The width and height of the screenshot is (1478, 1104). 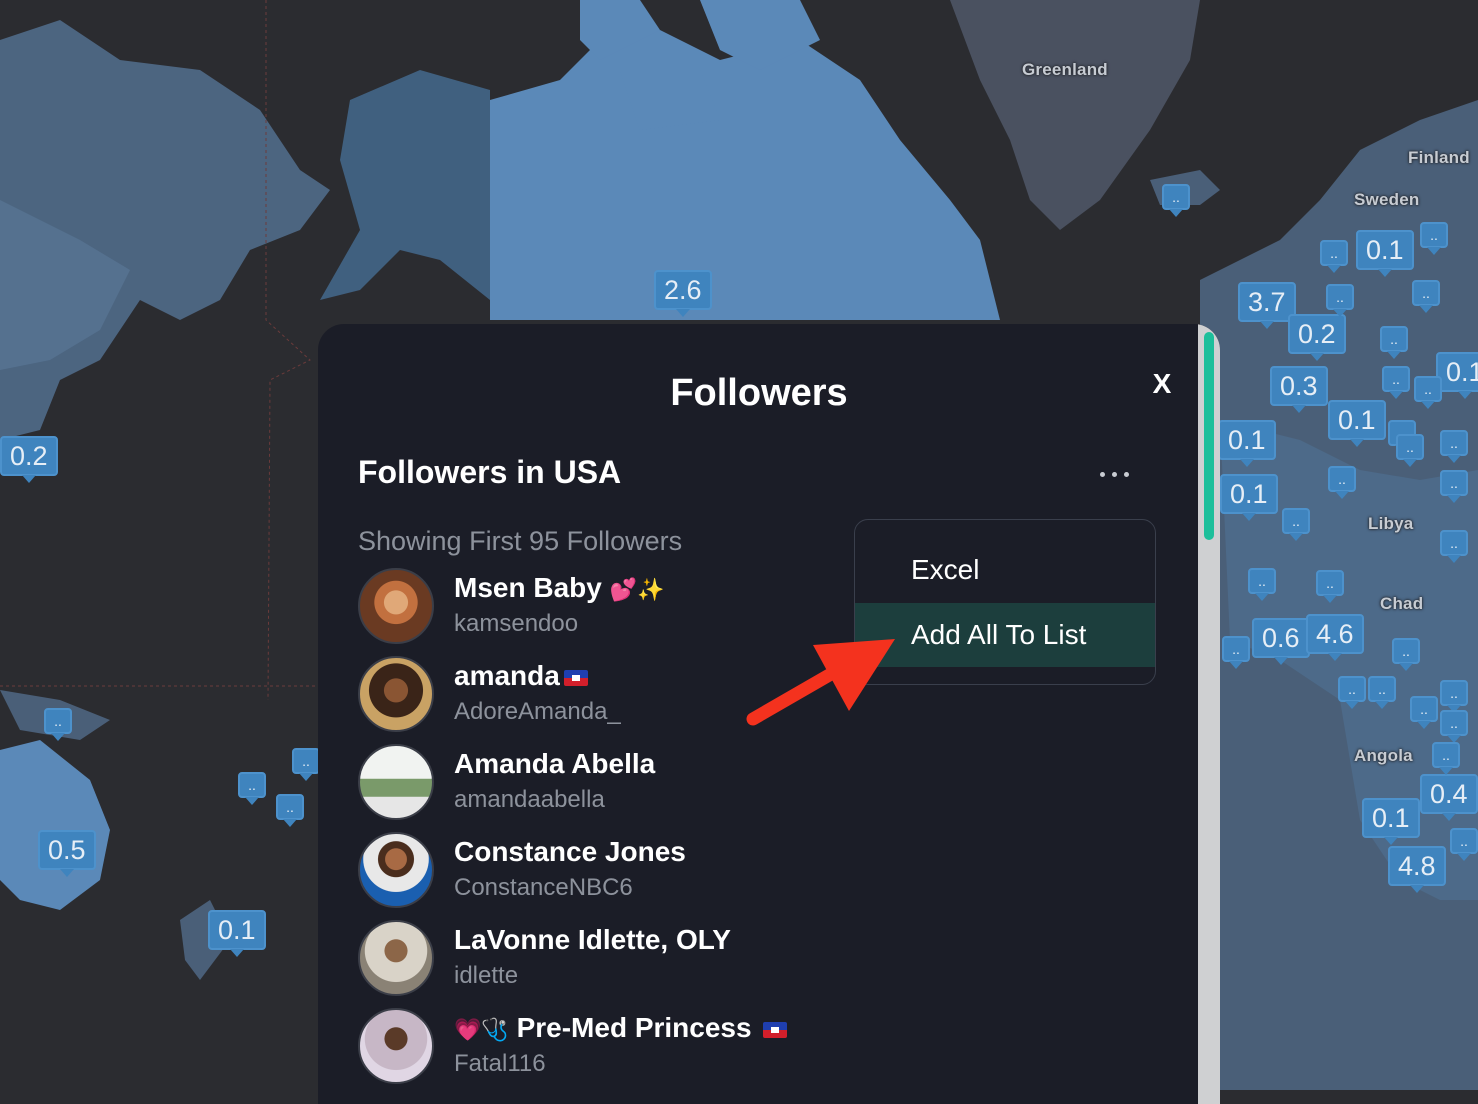 What do you see at coordinates (516, 623) in the screenshot?
I see `follower-handle: kamsendoo` at bounding box center [516, 623].